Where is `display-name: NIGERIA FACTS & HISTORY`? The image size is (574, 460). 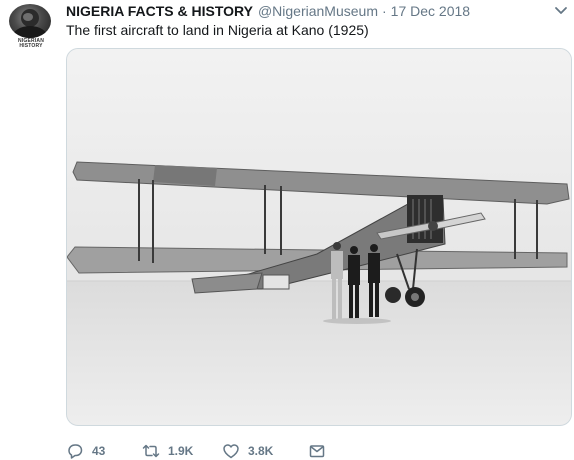 display-name: NIGERIA FACTS & HISTORY is located at coordinates (159, 11).